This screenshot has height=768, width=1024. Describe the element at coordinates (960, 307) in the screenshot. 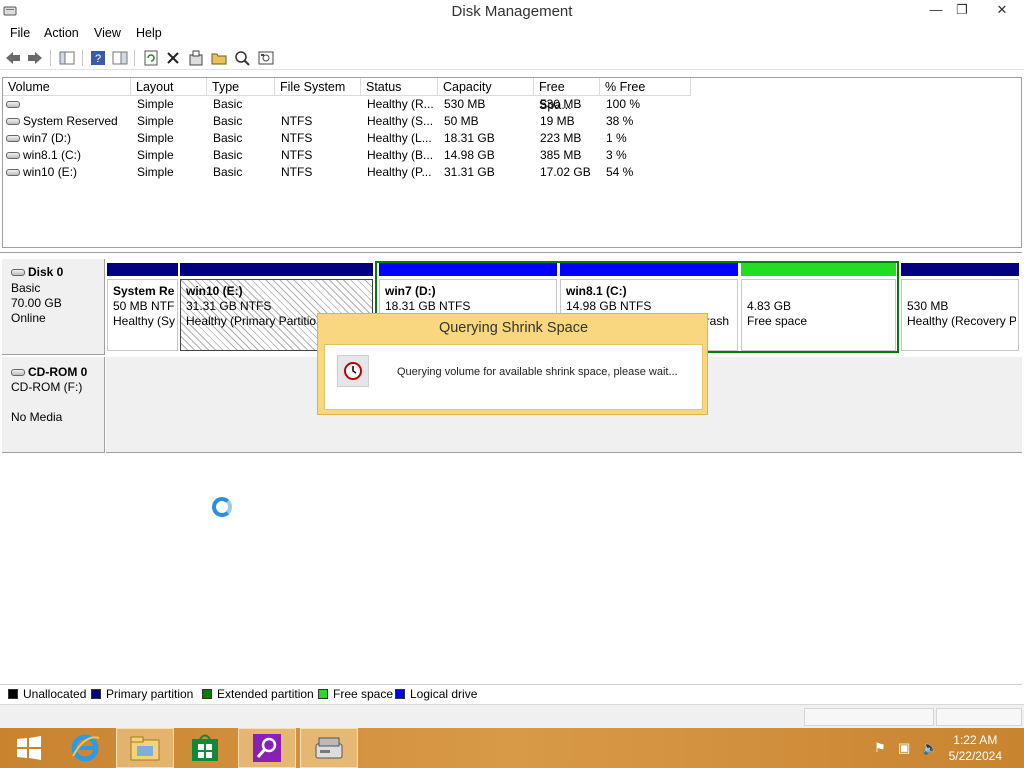

I see `partition-recovery: 530 MB Healthy (Recovery P` at that location.